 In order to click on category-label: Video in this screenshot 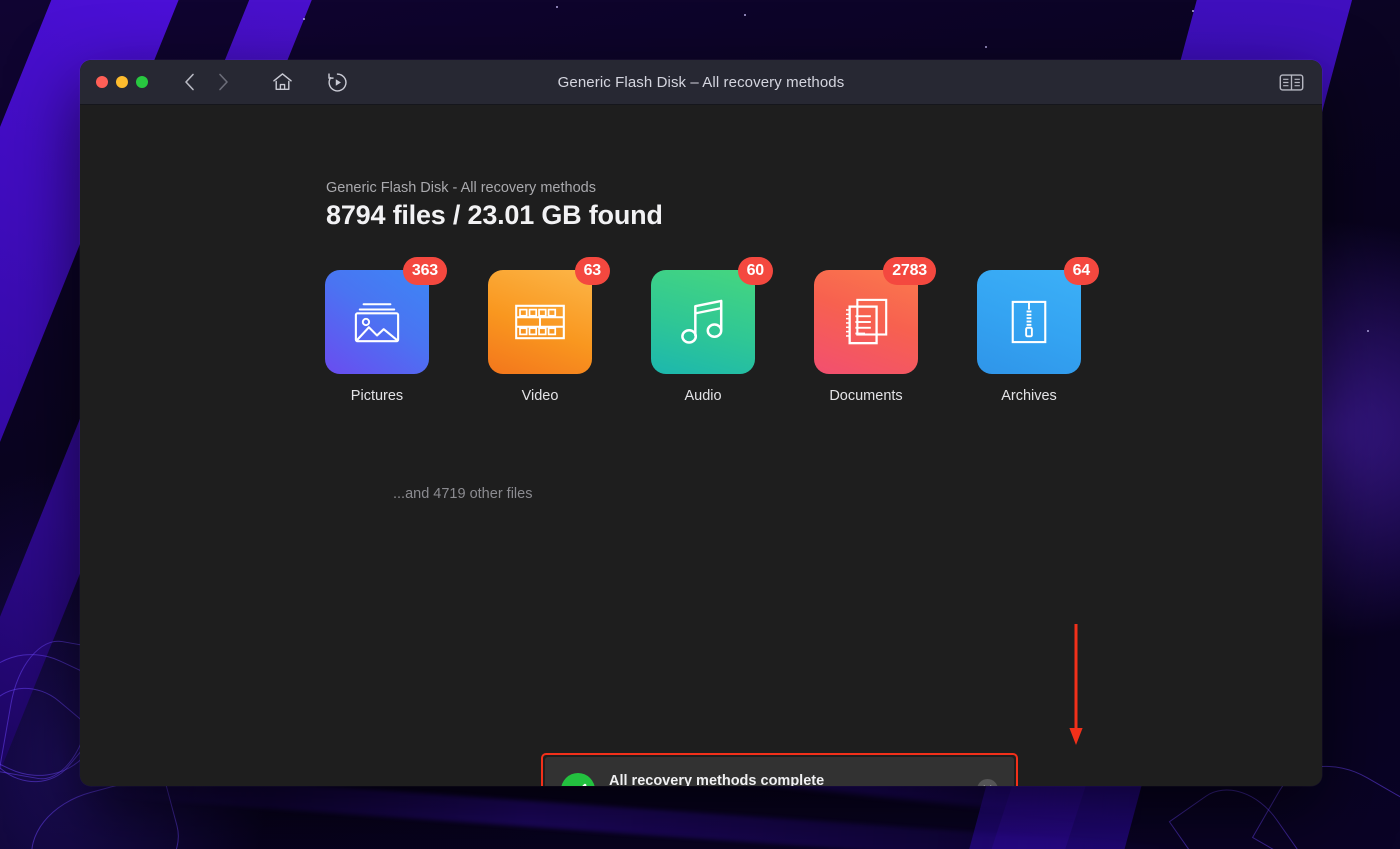, I will do `click(540, 396)`.